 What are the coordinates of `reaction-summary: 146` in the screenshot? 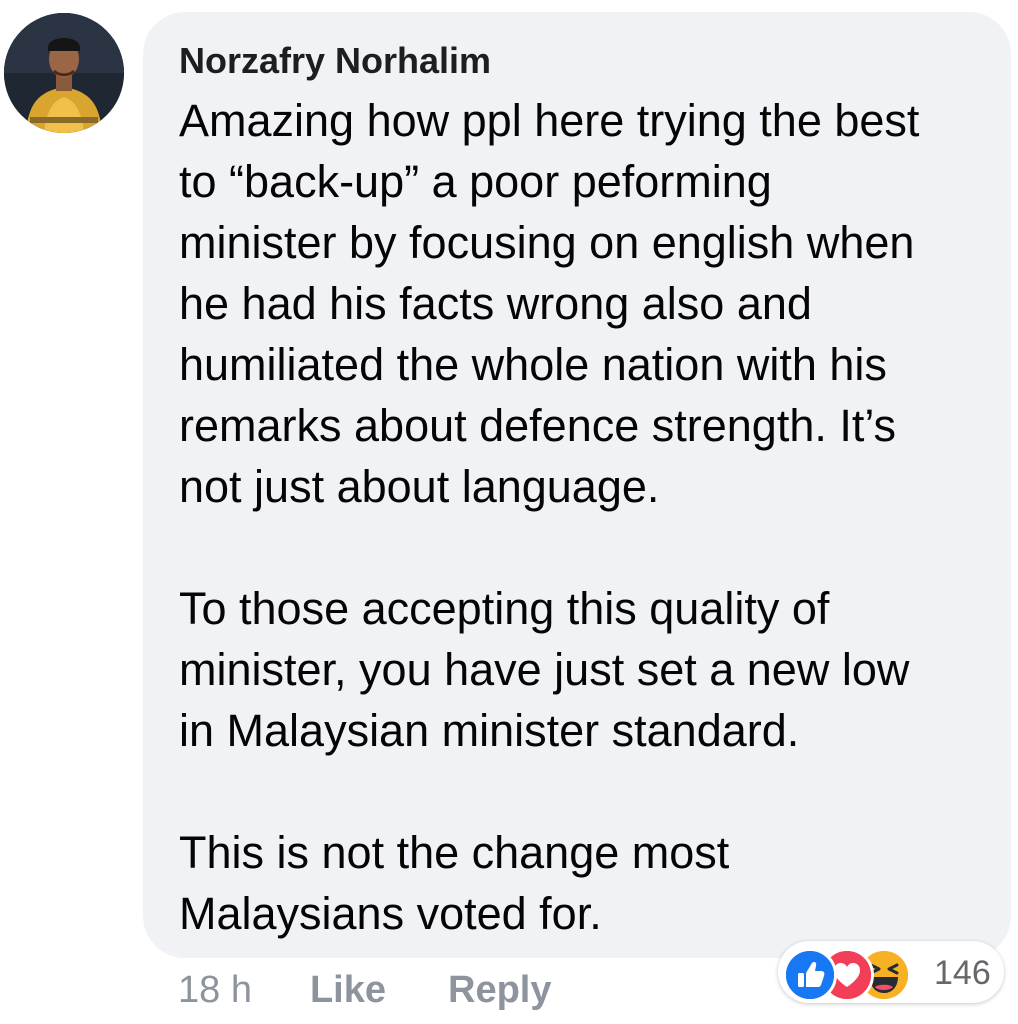 It's located at (891, 972).